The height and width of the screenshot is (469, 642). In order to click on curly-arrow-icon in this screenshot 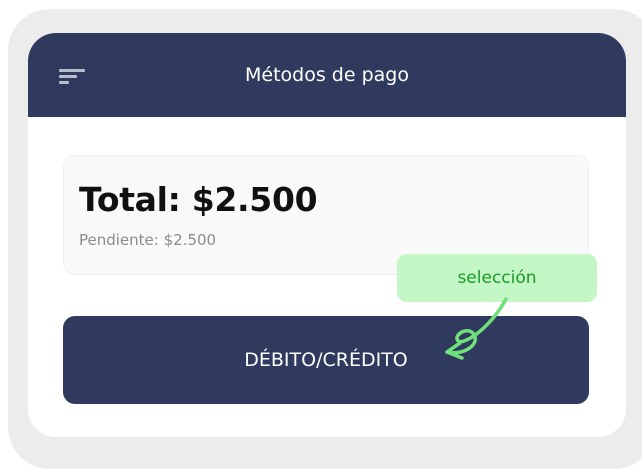, I will do `click(476, 328)`.